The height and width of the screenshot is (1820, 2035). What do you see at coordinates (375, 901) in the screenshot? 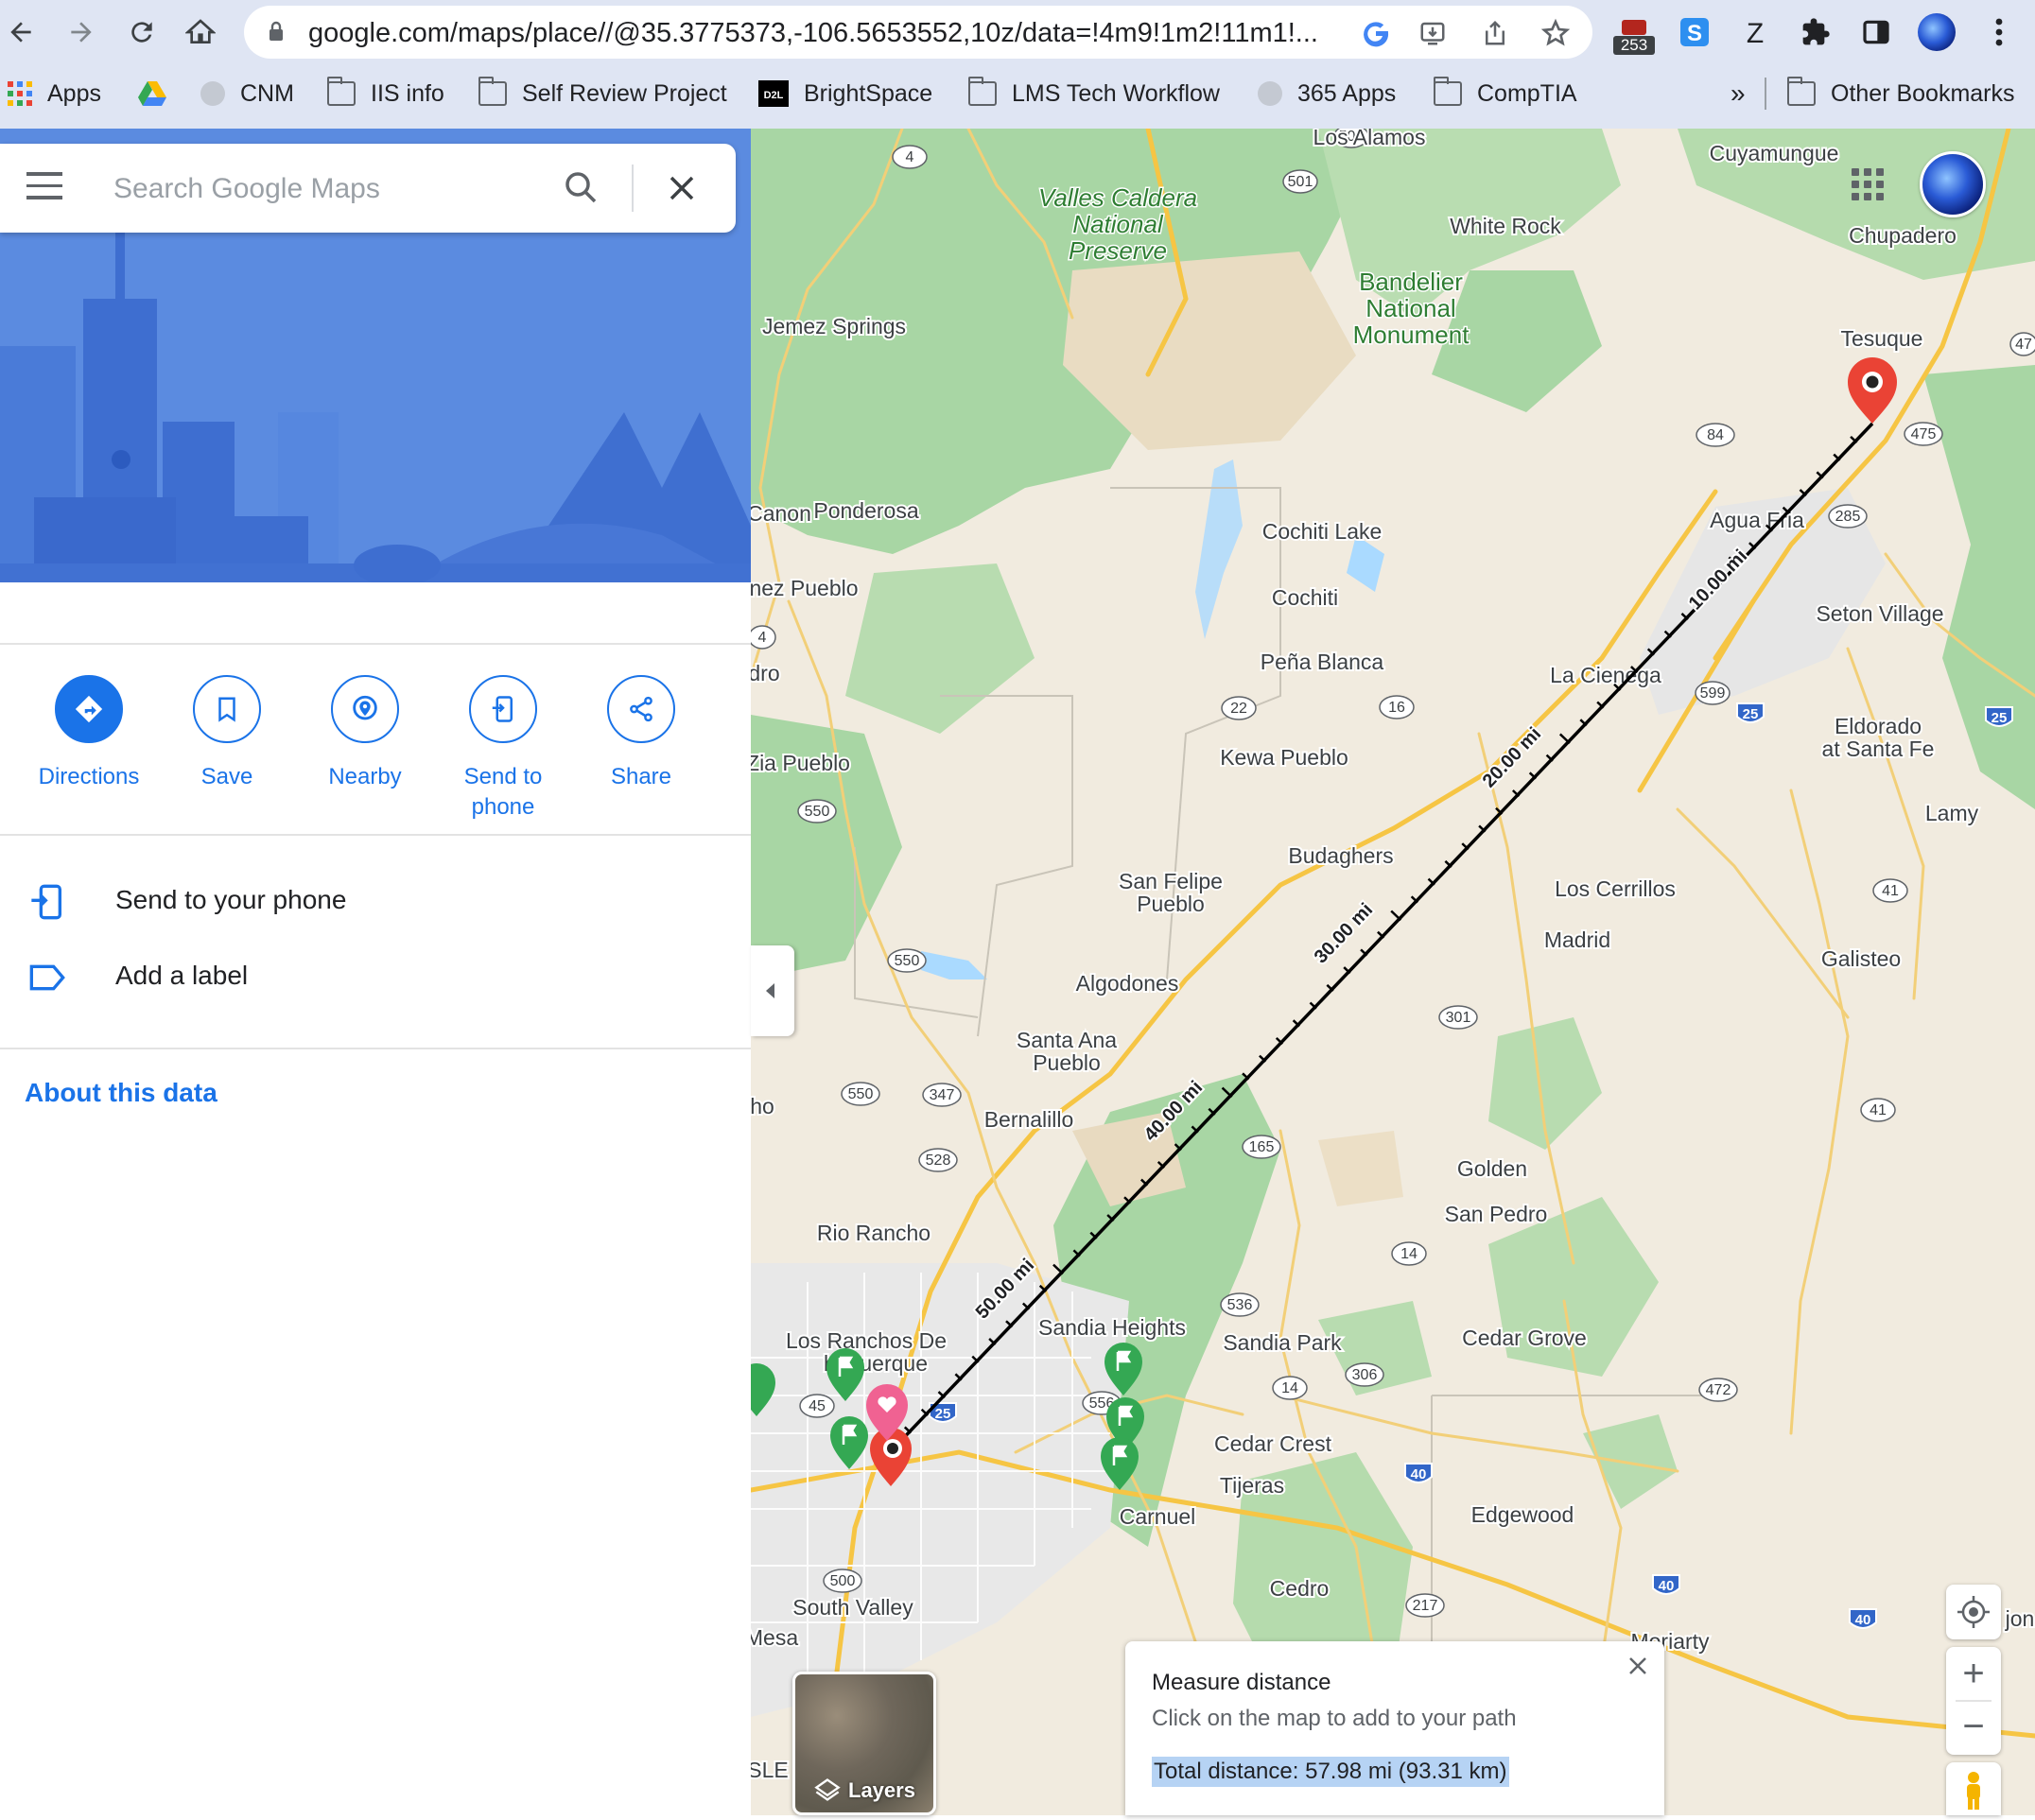
I see `send-to-your-phone-item: Send to your phone` at bounding box center [375, 901].